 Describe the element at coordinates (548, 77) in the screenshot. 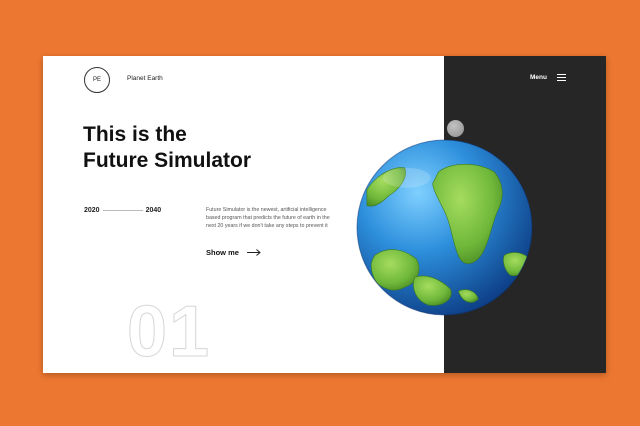

I see `menu-button: Menu` at that location.